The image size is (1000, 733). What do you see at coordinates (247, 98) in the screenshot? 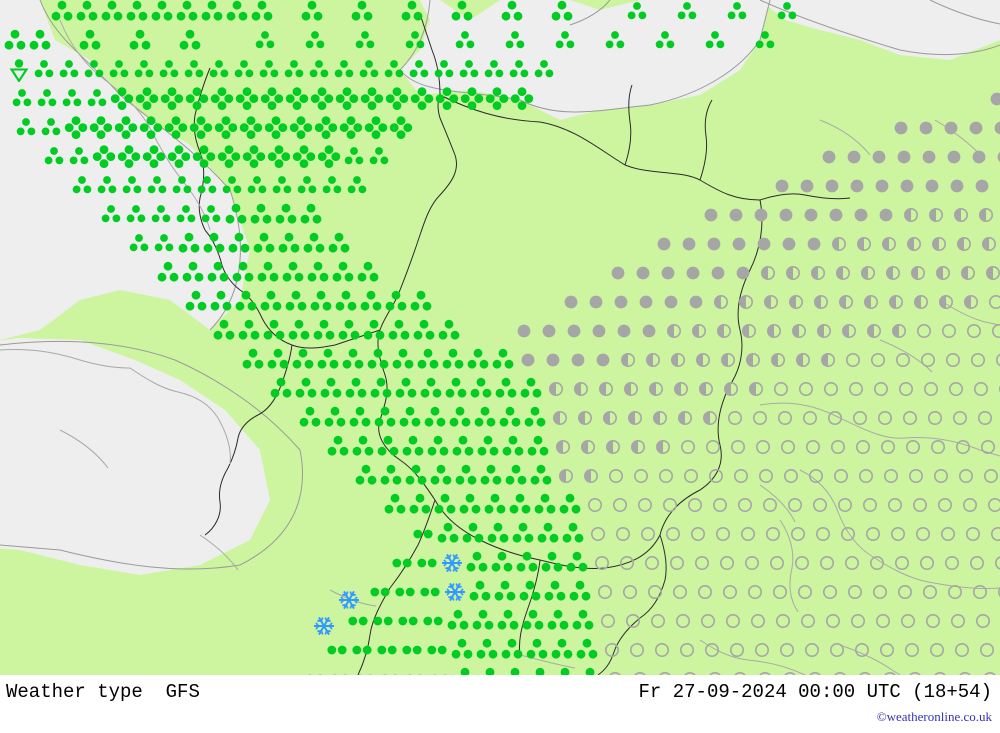
I see `cloudy-overcast-icon` at bounding box center [247, 98].